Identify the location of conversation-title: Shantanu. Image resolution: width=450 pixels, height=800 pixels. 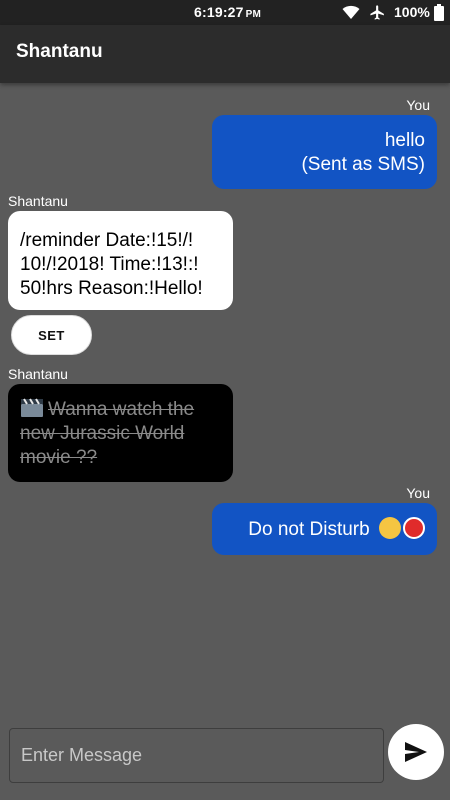
(59, 51).